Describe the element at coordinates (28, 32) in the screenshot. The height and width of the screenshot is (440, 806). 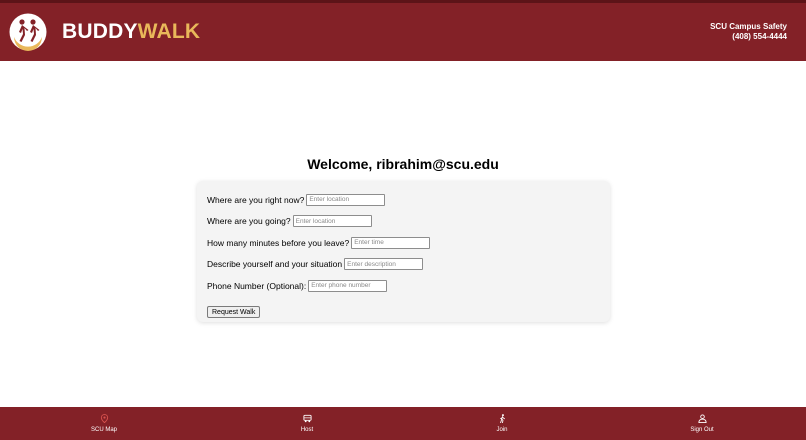
I see `buddywalk-logo-icon` at that location.